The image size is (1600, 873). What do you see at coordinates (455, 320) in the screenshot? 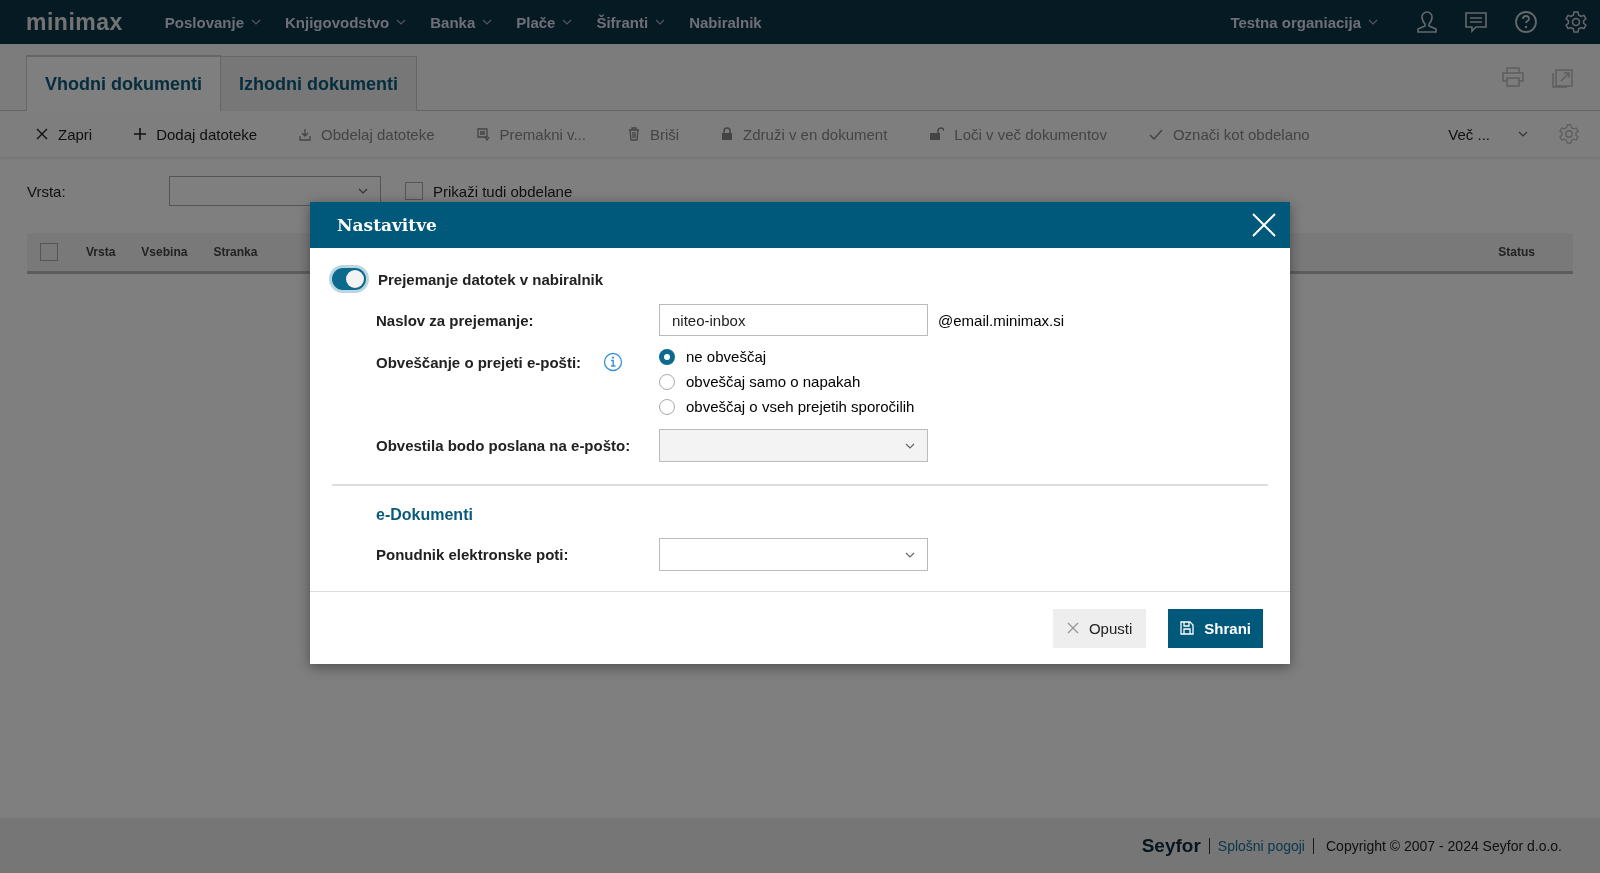
I see `field-label: Naslov za prejemanje:` at bounding box center [455, 320].